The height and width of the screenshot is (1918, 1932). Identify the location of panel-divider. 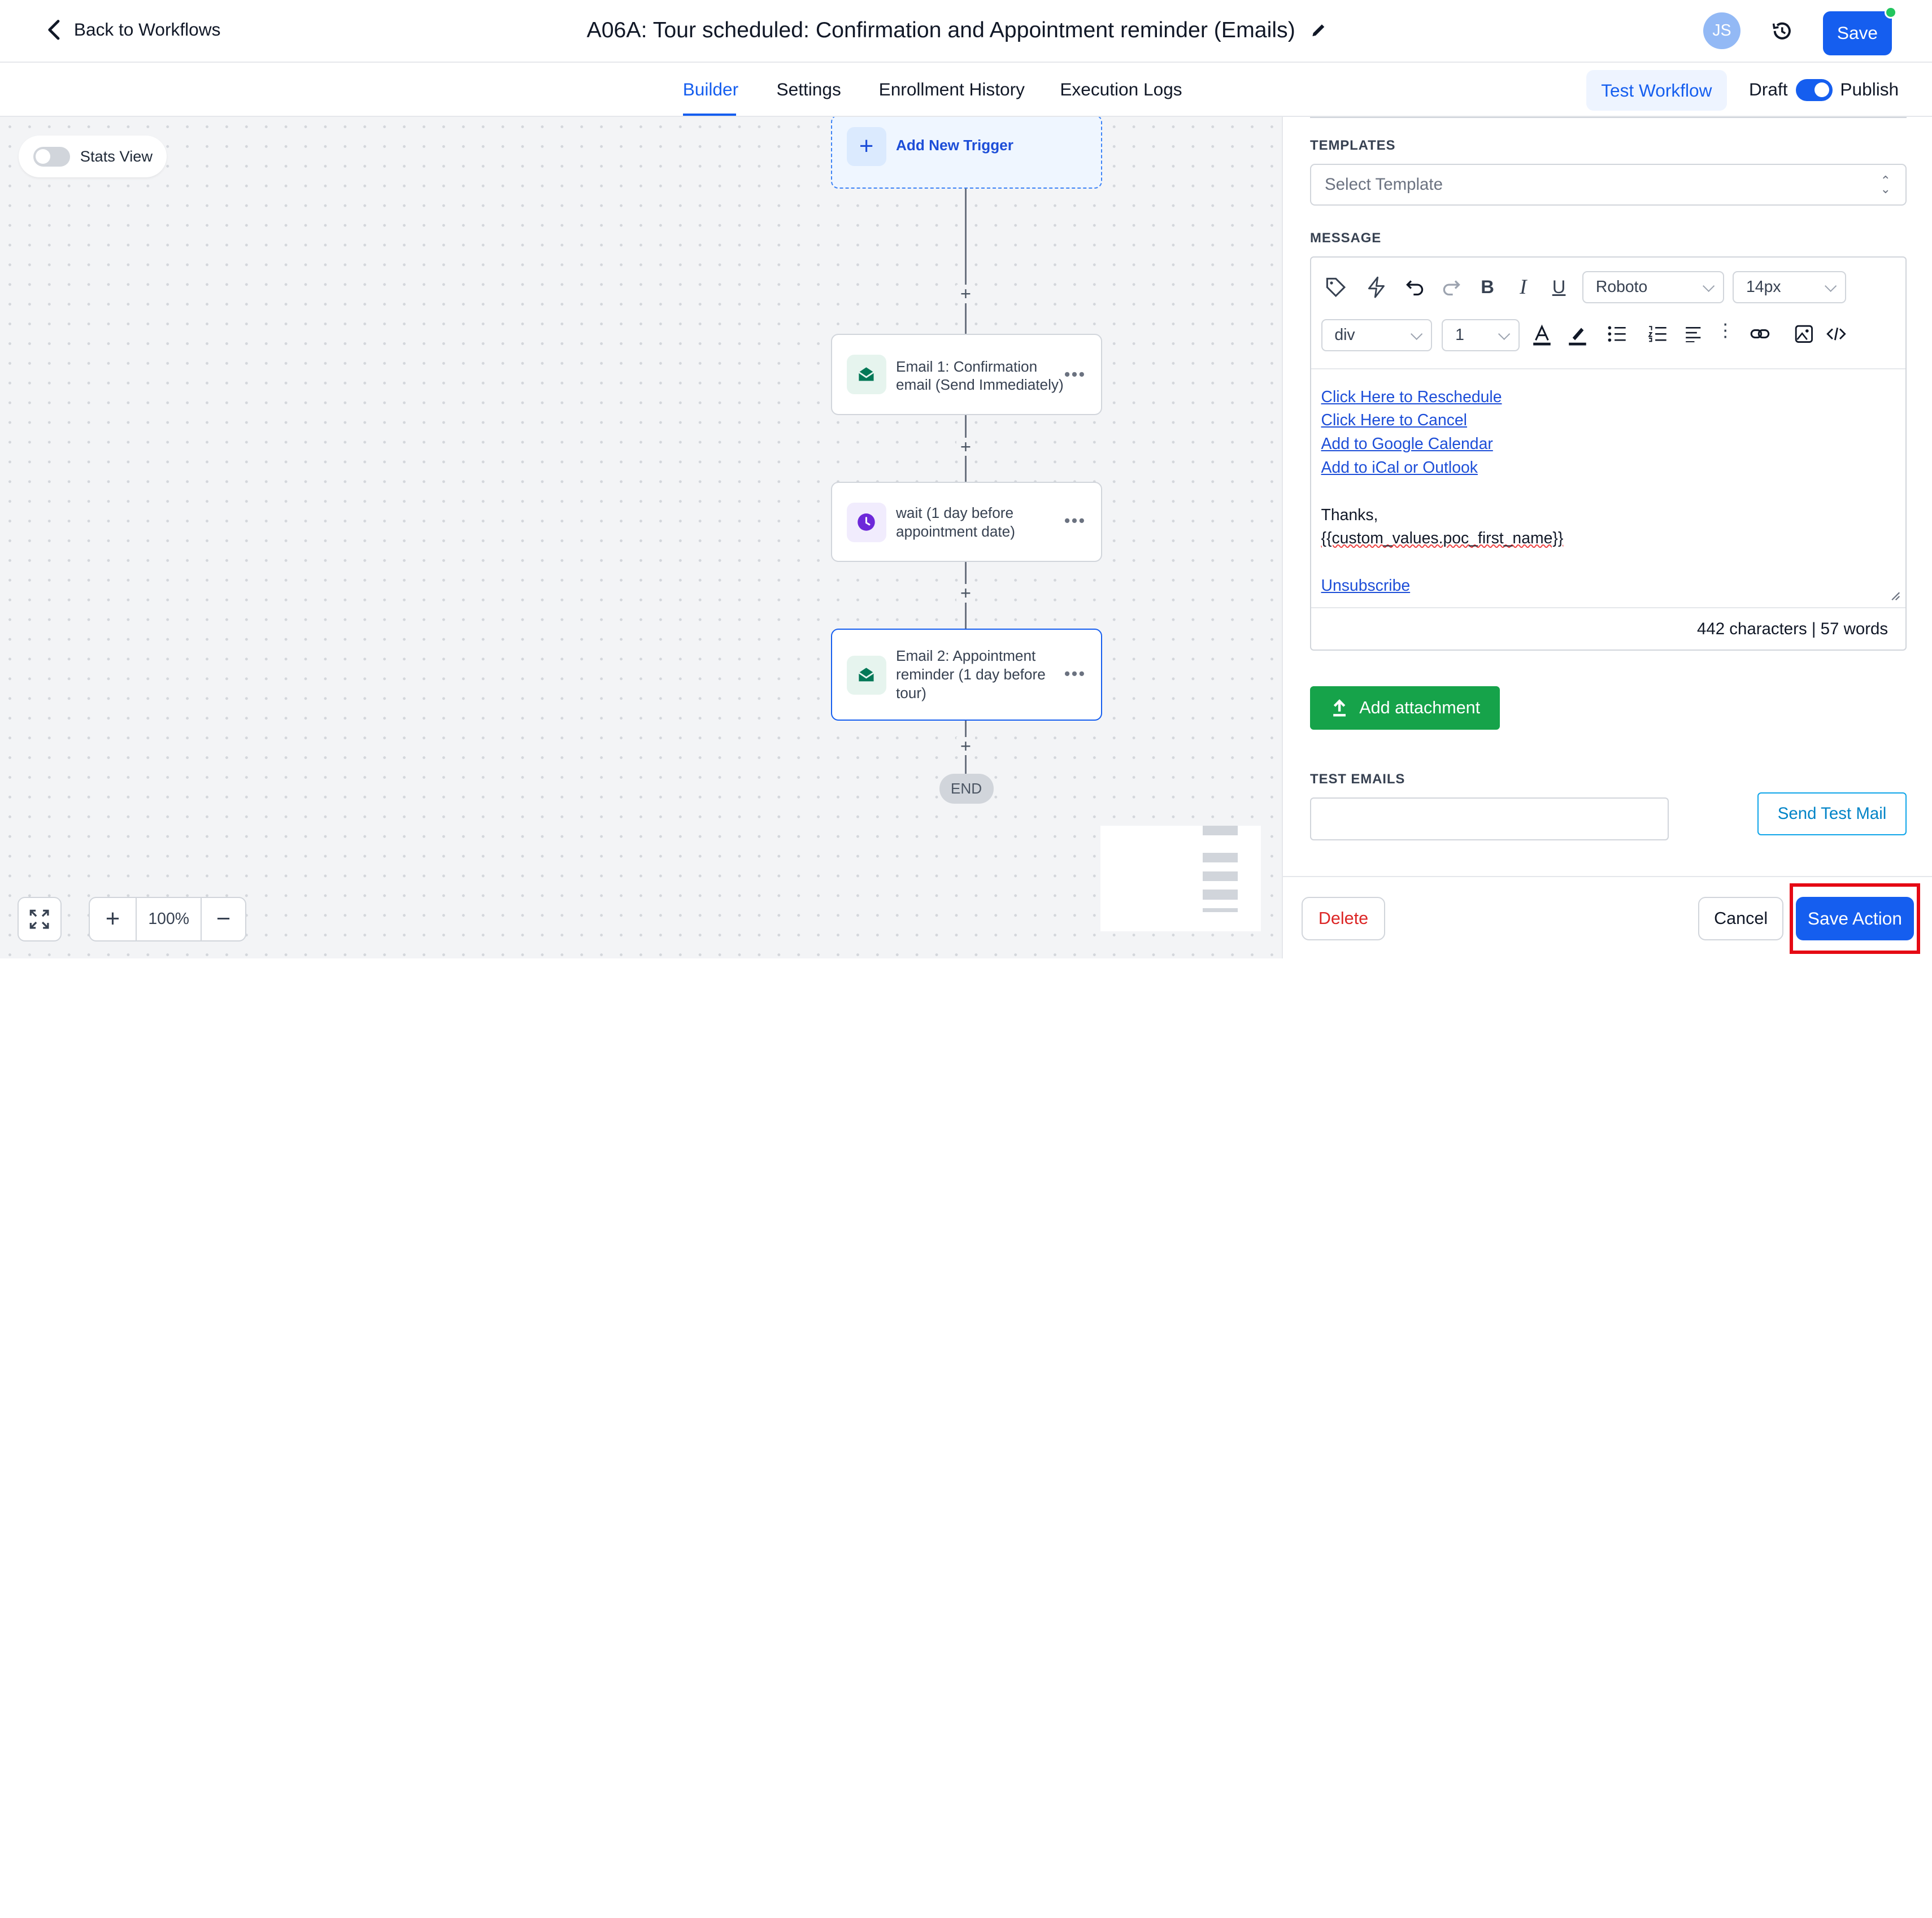
(1608, 118).